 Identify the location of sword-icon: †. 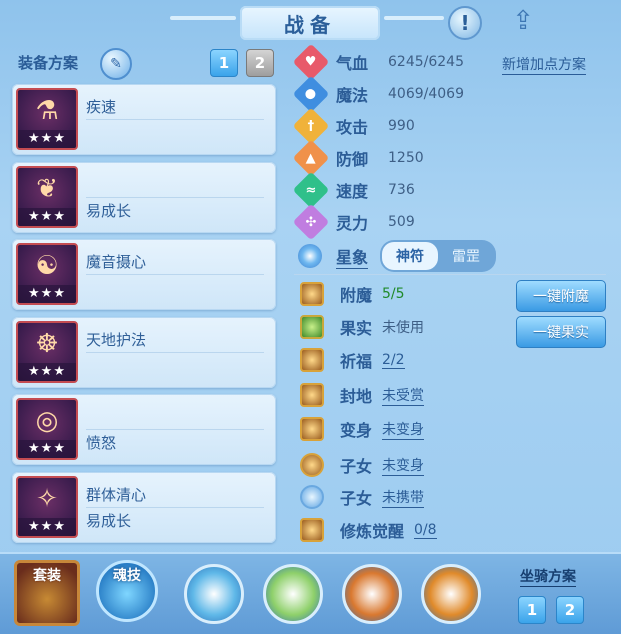
(311, 126).